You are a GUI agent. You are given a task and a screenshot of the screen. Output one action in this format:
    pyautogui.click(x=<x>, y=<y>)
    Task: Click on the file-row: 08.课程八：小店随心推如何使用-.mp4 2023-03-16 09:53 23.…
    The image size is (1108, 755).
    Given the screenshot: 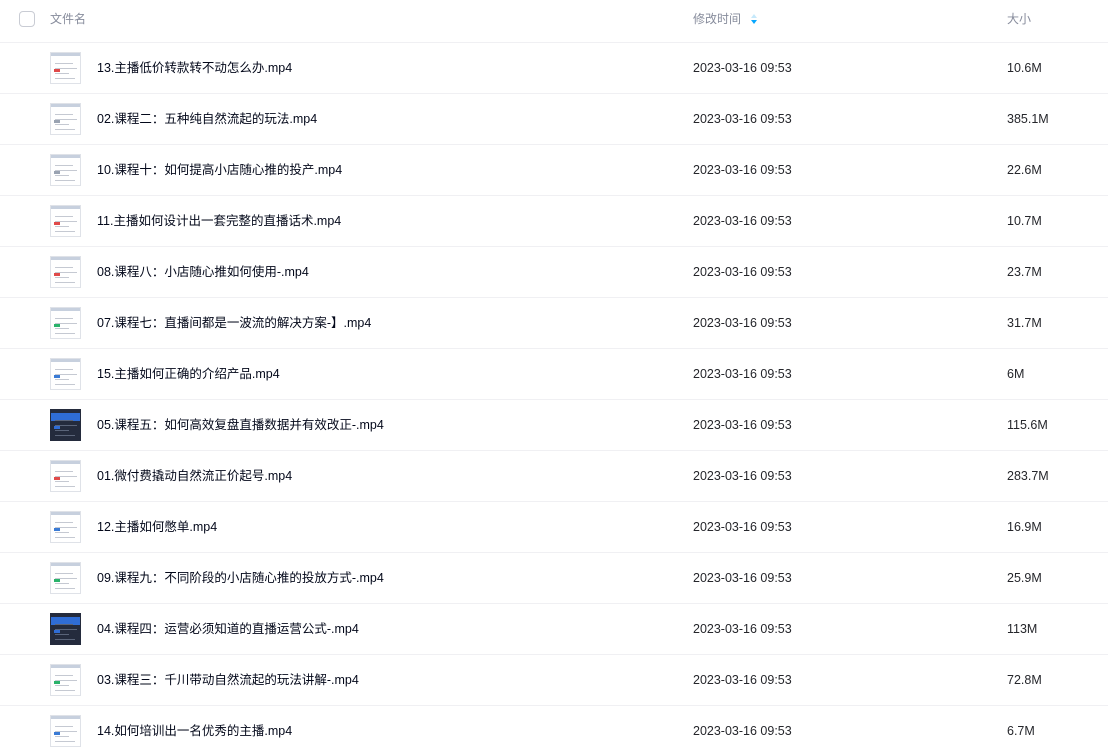 What is the action you would take?
    pyautogui.click(x=554, y=272)
    